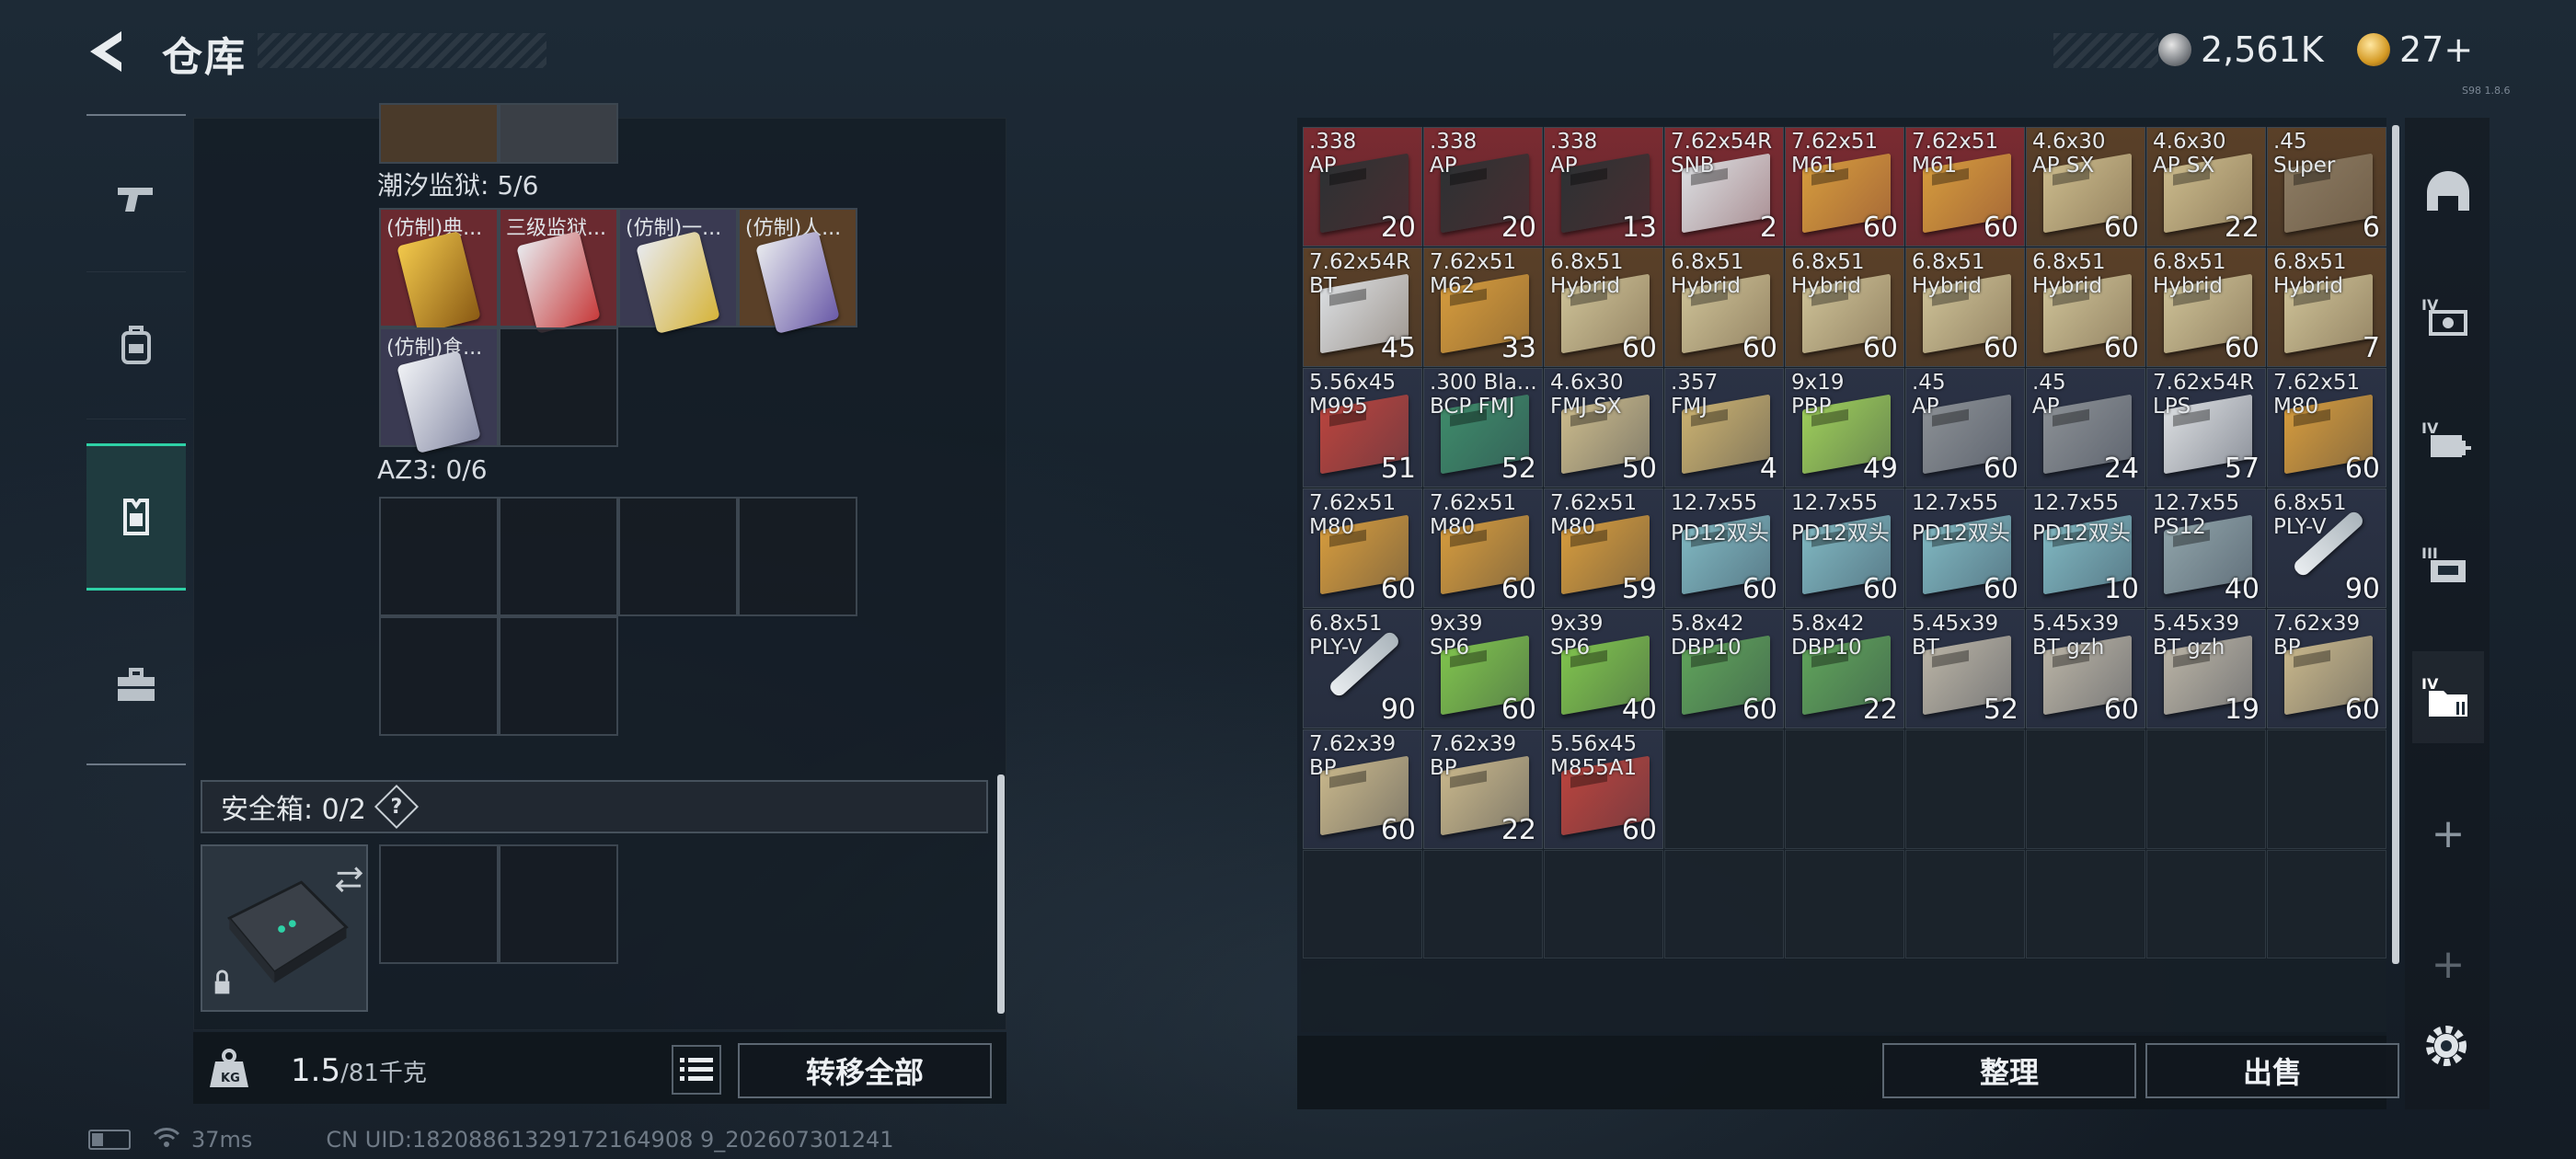 The width and height of the screenshot is (2576, 1159). I want to click on sort-button: 整理, so click(2009, 1070).